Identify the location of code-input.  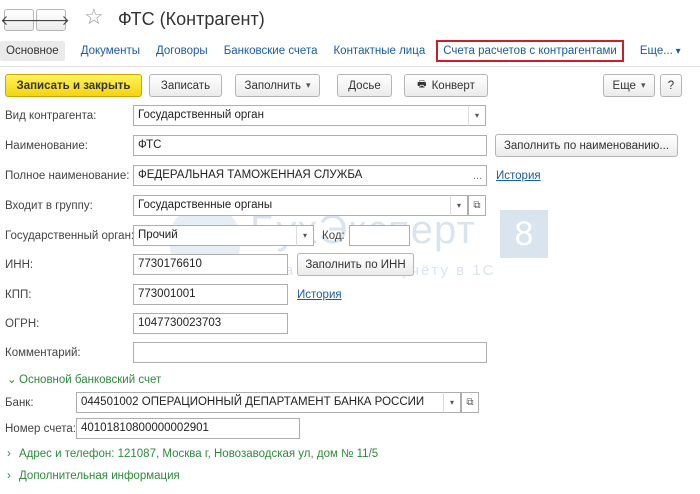
(379, 235).